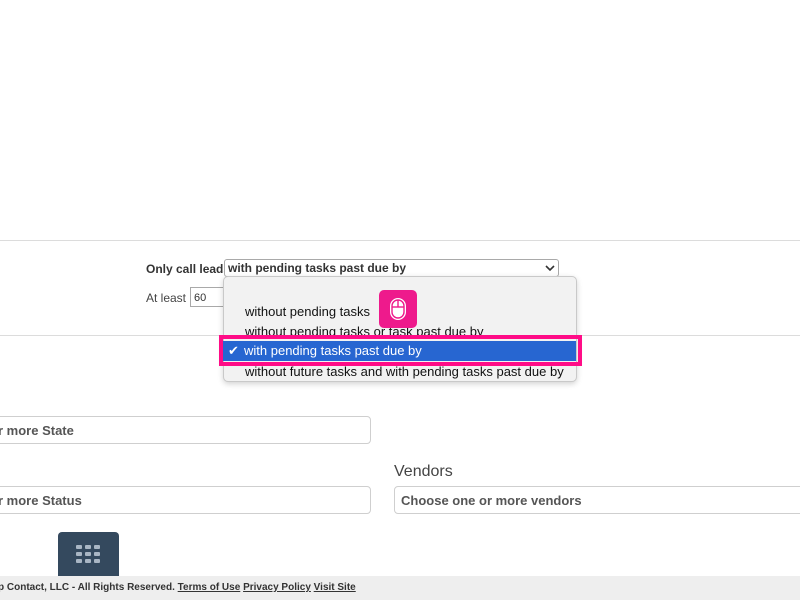 This screenshot has width=800, height=600. What do you see at coordinates (185, 500) in the screenshot?
I see `status-field: r more Status` at bounding box center [185, 500].